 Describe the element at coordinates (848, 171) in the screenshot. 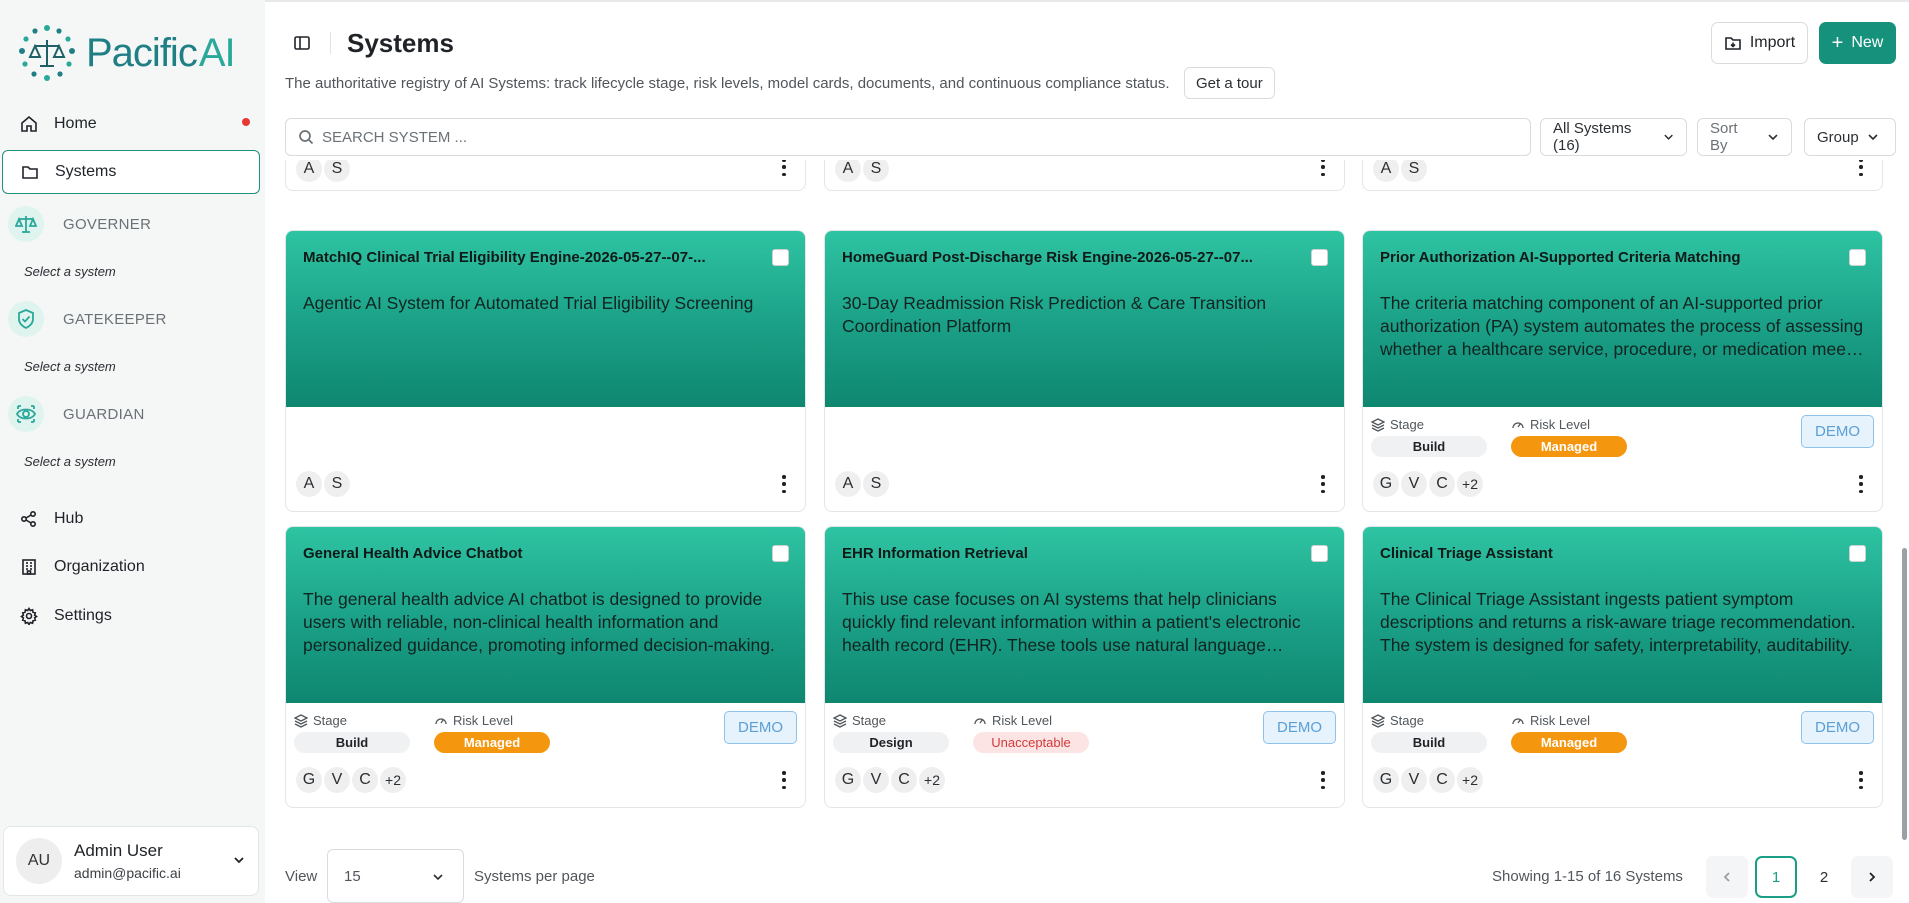

I see `person-chip: A` at that location.